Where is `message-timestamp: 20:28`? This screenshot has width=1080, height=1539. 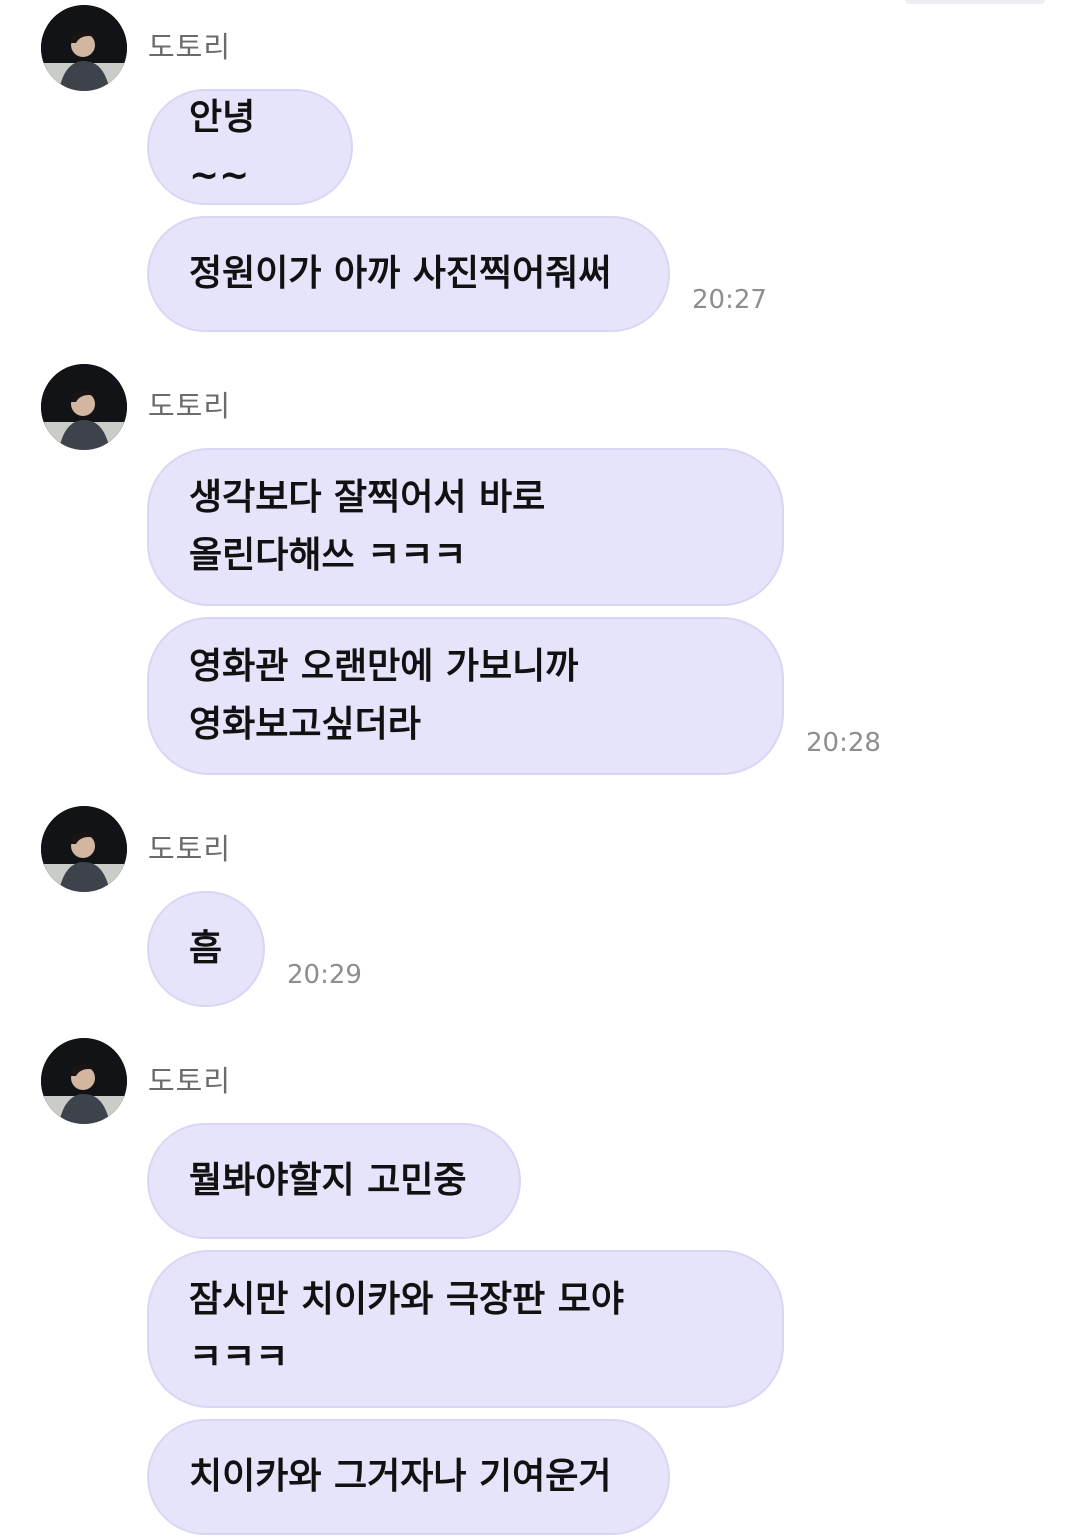
message-timestamp: 20:28 is located at coordinates (843, 743).